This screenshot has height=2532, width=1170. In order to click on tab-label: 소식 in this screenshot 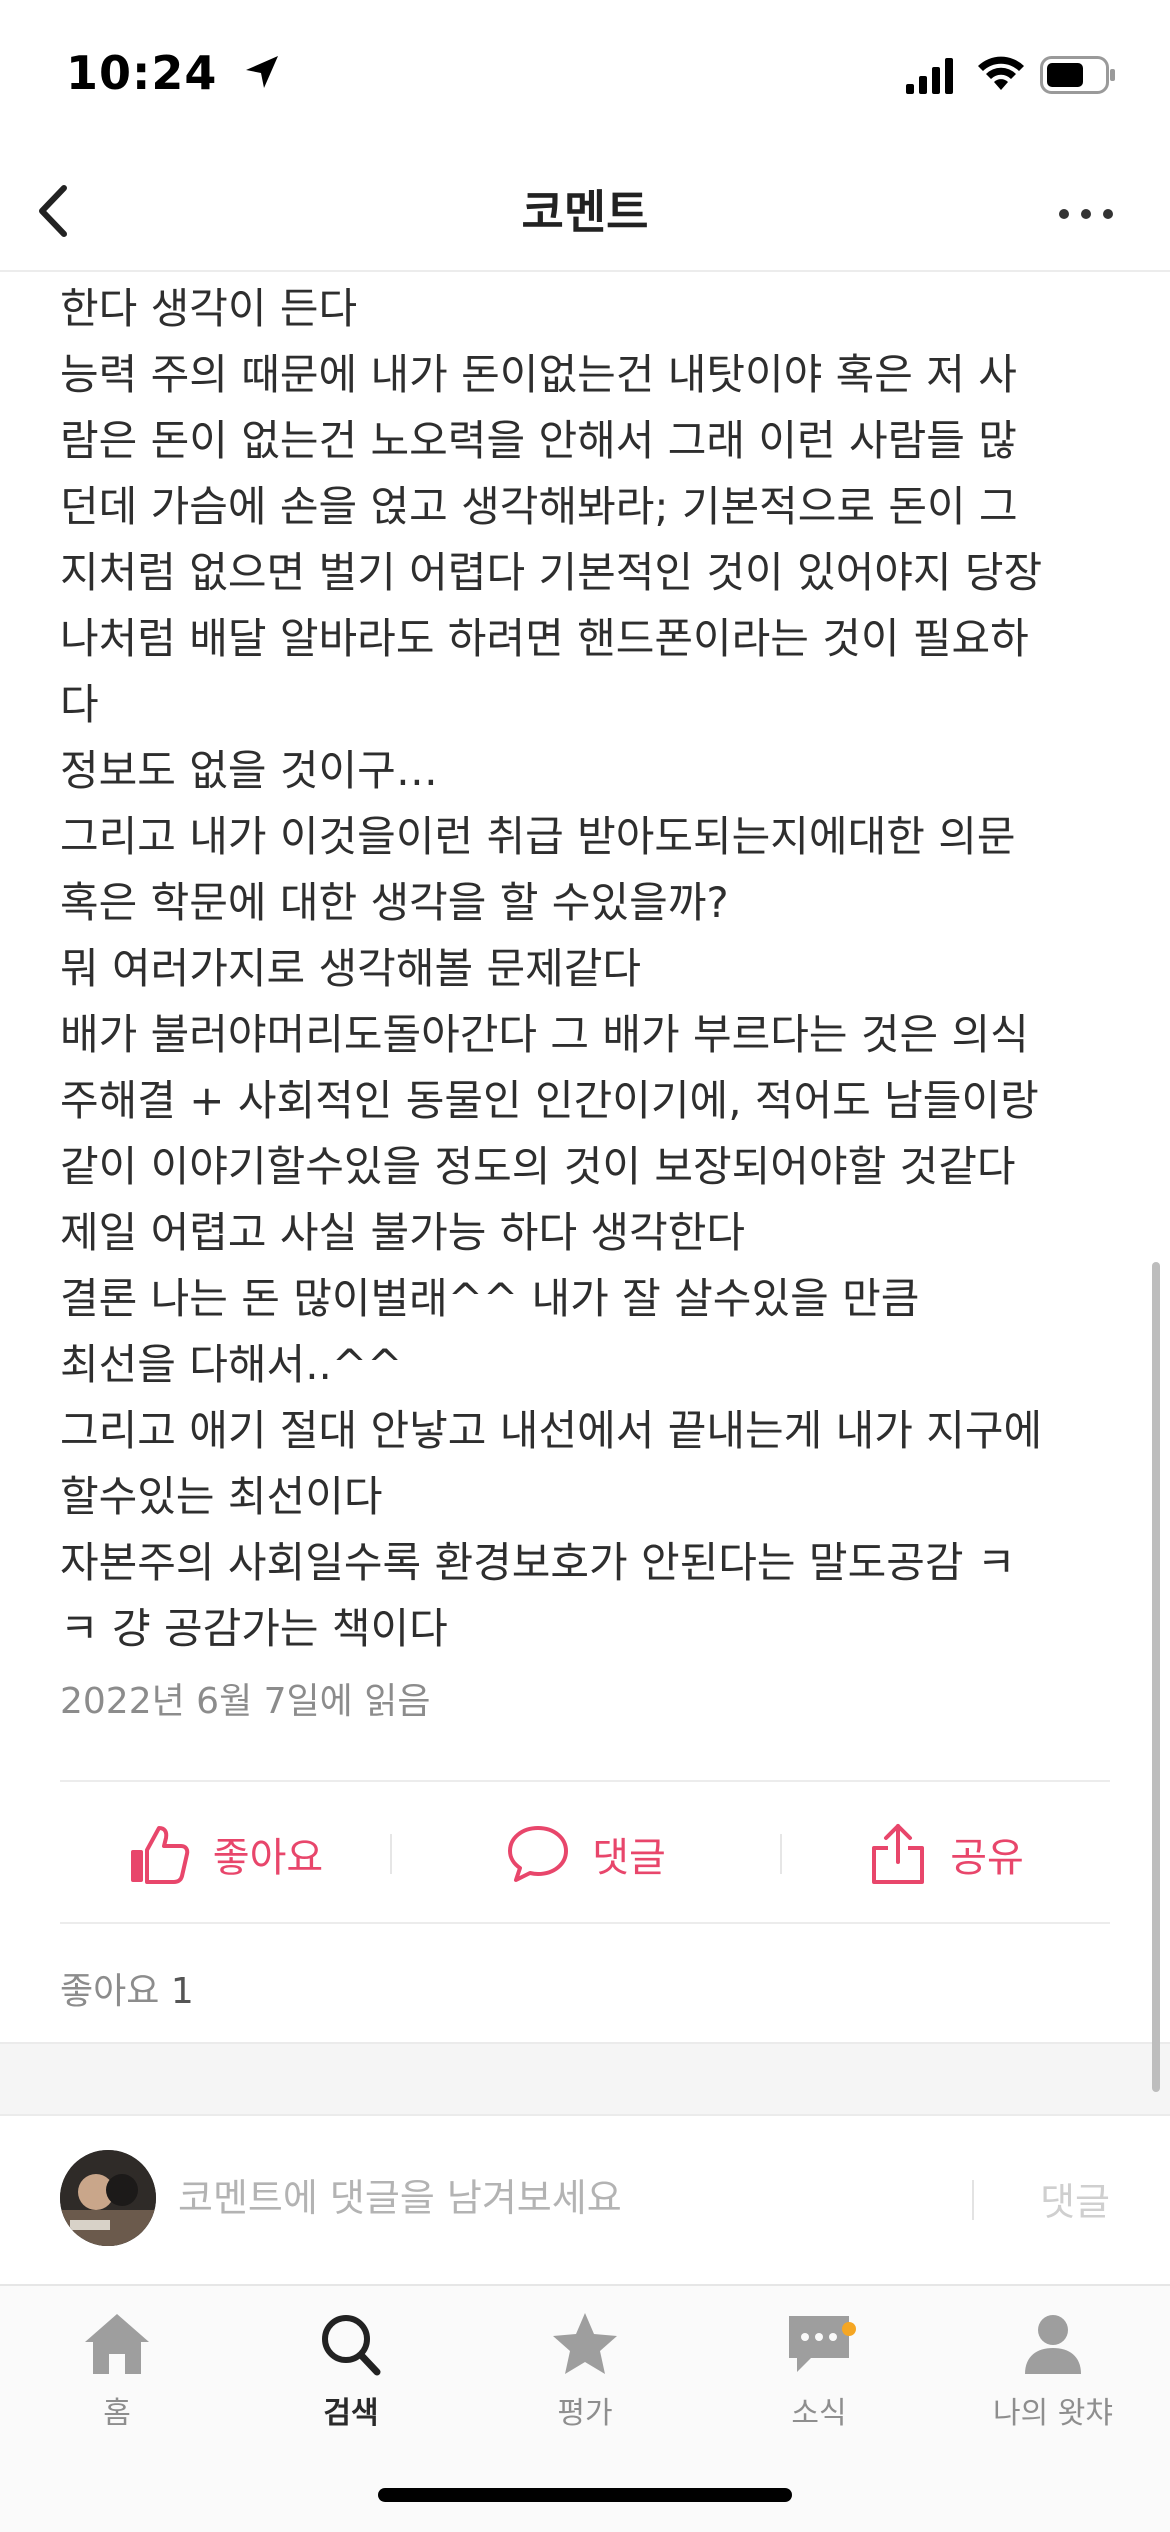, I will do `click(819, 2413)`.